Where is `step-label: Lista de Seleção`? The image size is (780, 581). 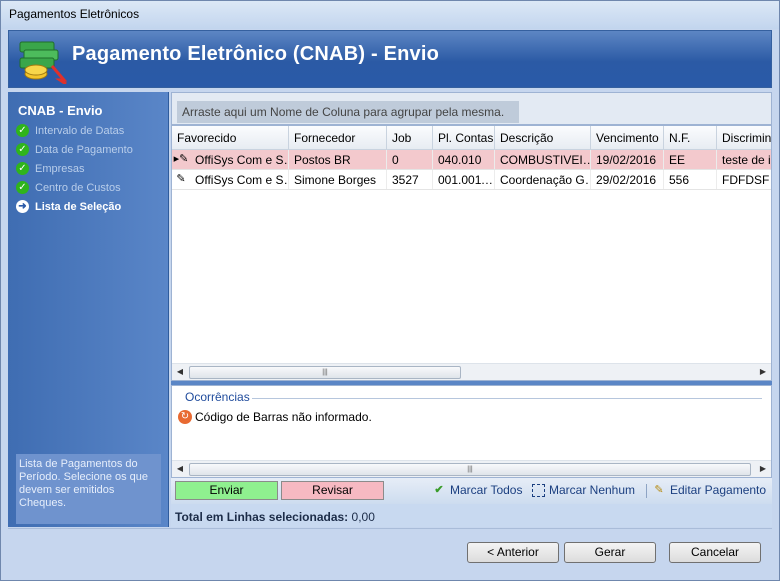 step-label: Lista de Seleção is located at coordinates (78, 206).